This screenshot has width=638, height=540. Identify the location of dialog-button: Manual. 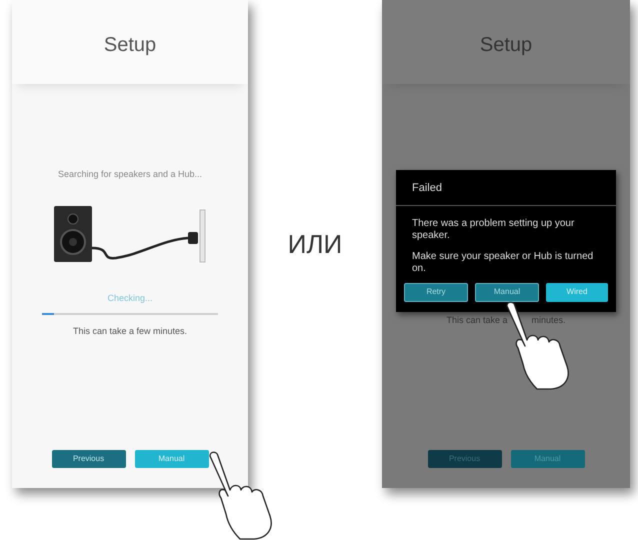
(507, 292).